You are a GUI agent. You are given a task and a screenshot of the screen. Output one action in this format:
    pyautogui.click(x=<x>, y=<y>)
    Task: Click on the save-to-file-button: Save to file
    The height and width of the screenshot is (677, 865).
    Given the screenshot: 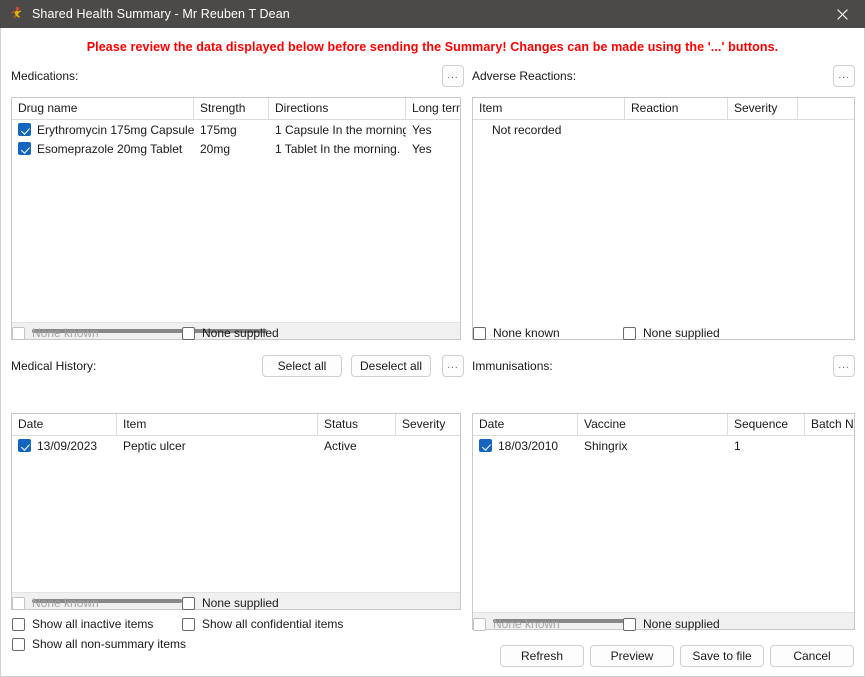 What is the action you would take?
    pyautogui.click(x=722, y=656)
    